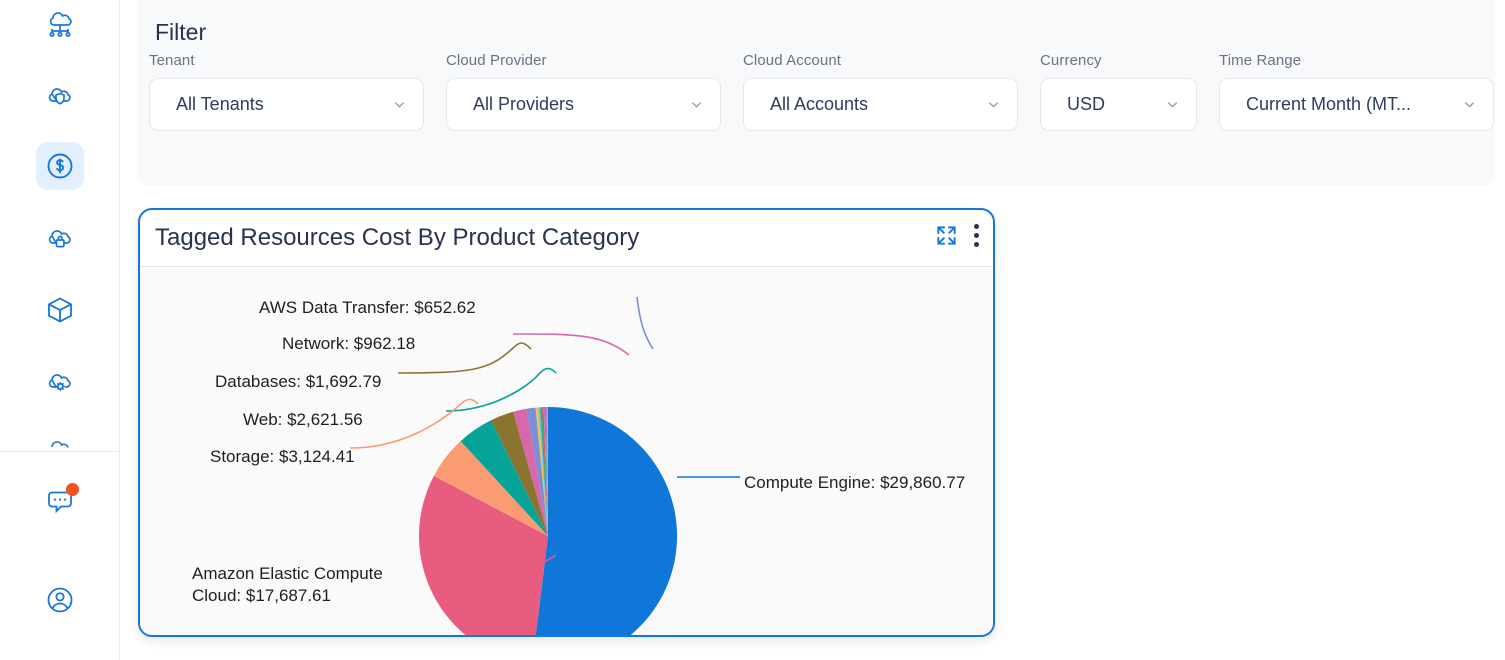 The width and height of the screenshot is (1505, 660). What do you see at coordinates (496, 60) in the screenshot?
I see `filter-label-cloud-provider: Cloud Provider` at bounding box center [496, 60].